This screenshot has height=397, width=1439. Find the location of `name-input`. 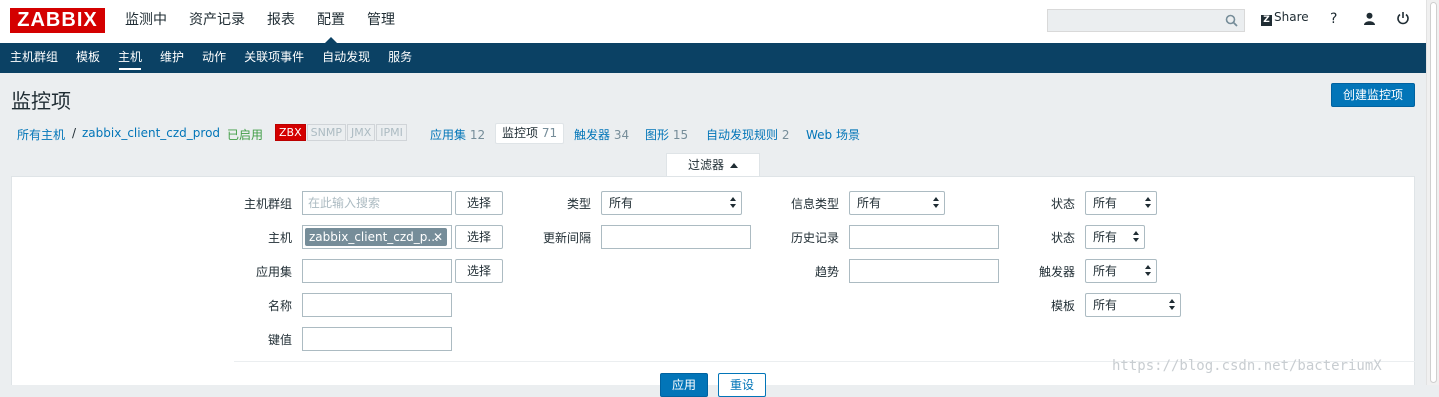

name-input is located at coordinates (377, 305).